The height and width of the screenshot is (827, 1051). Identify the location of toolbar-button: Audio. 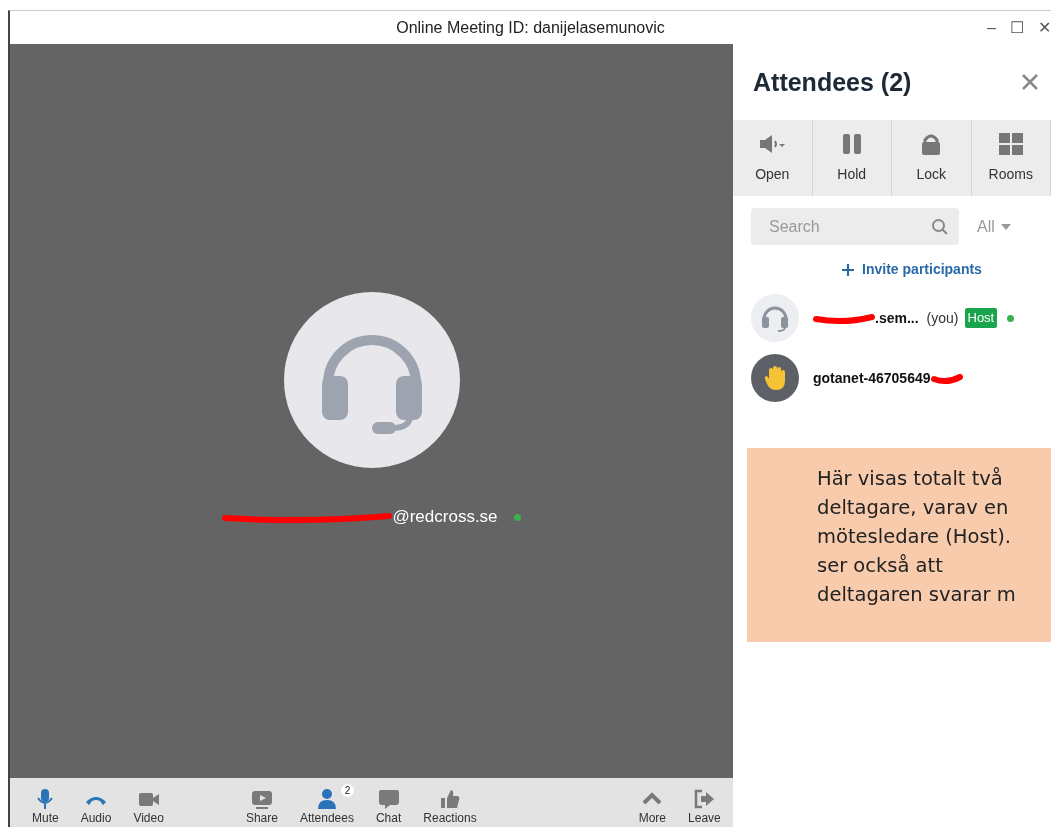
(96, 803).